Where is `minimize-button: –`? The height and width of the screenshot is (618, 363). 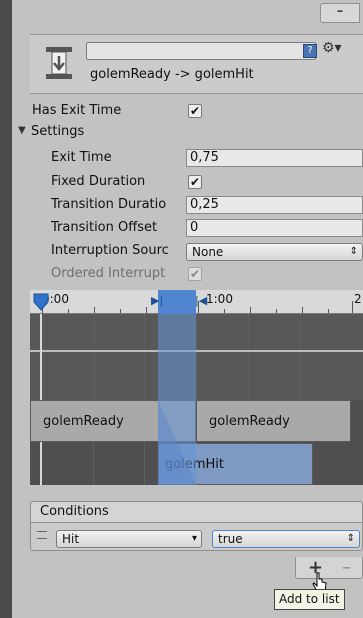 minimize-button: – is located at coordinates (340, 13).